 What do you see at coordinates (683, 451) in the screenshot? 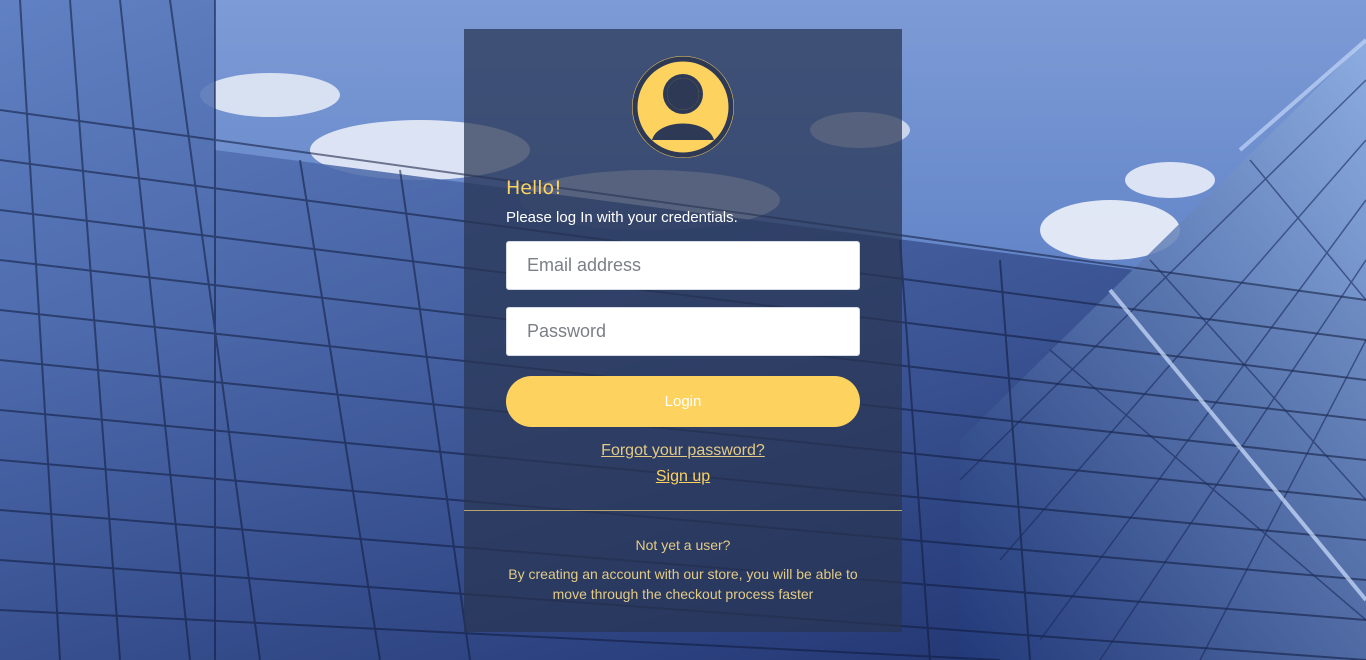
I see `forgot-password-link: Forgot your password?` at bounding box center [683, 451].